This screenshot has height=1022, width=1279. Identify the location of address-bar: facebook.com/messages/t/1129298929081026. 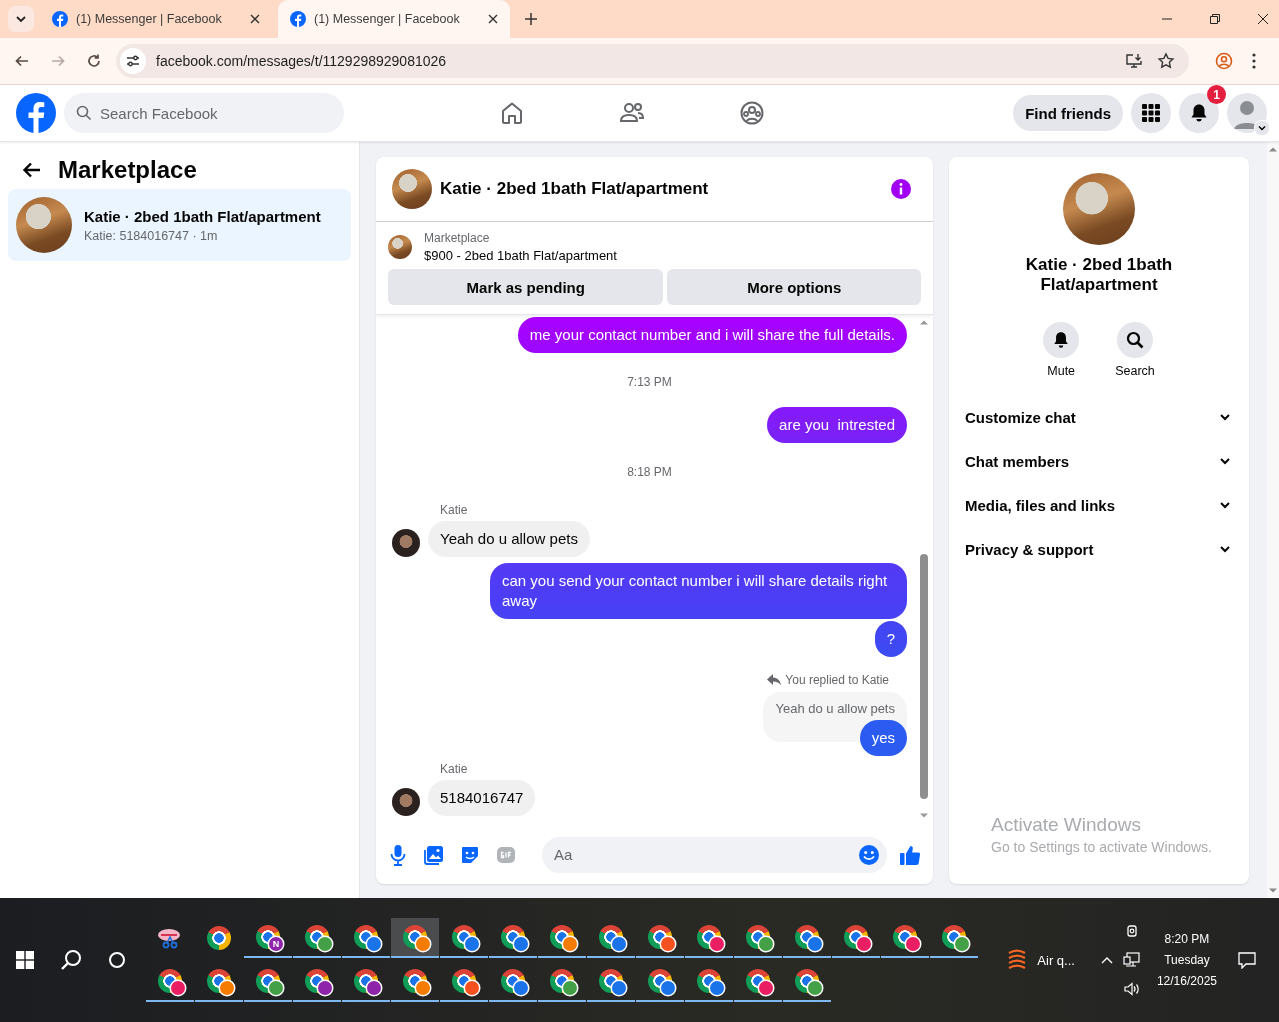
(652, 61).